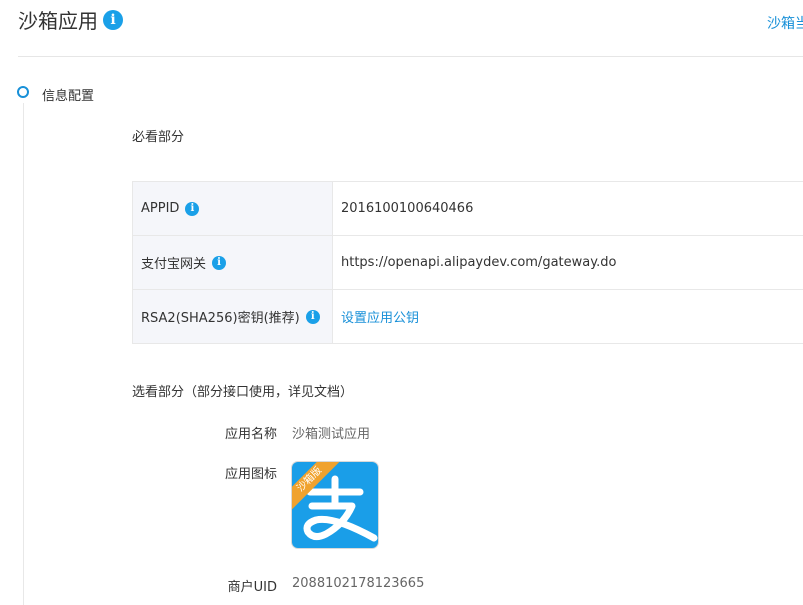 Image resolution: width=803 pixels, height=605 pixels. I want to click on app-icon-label: 应用图标, so click(250, 474).